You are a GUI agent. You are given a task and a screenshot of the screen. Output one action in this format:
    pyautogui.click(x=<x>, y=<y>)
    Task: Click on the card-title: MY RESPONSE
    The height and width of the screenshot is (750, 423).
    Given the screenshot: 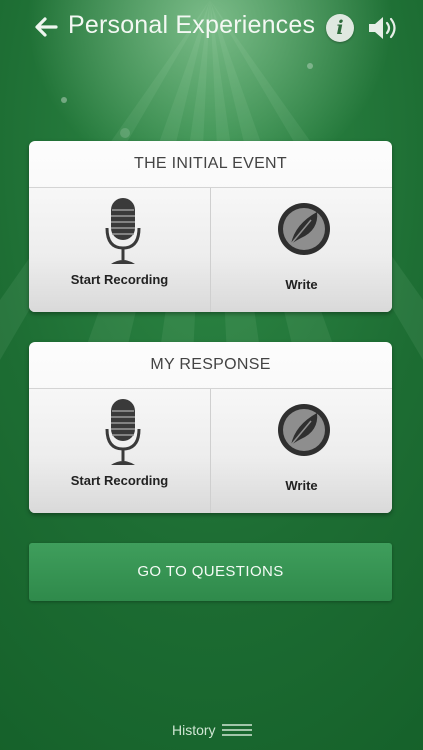 What is the action you would take?
    pyautogui.click(x=210, y=365)
    